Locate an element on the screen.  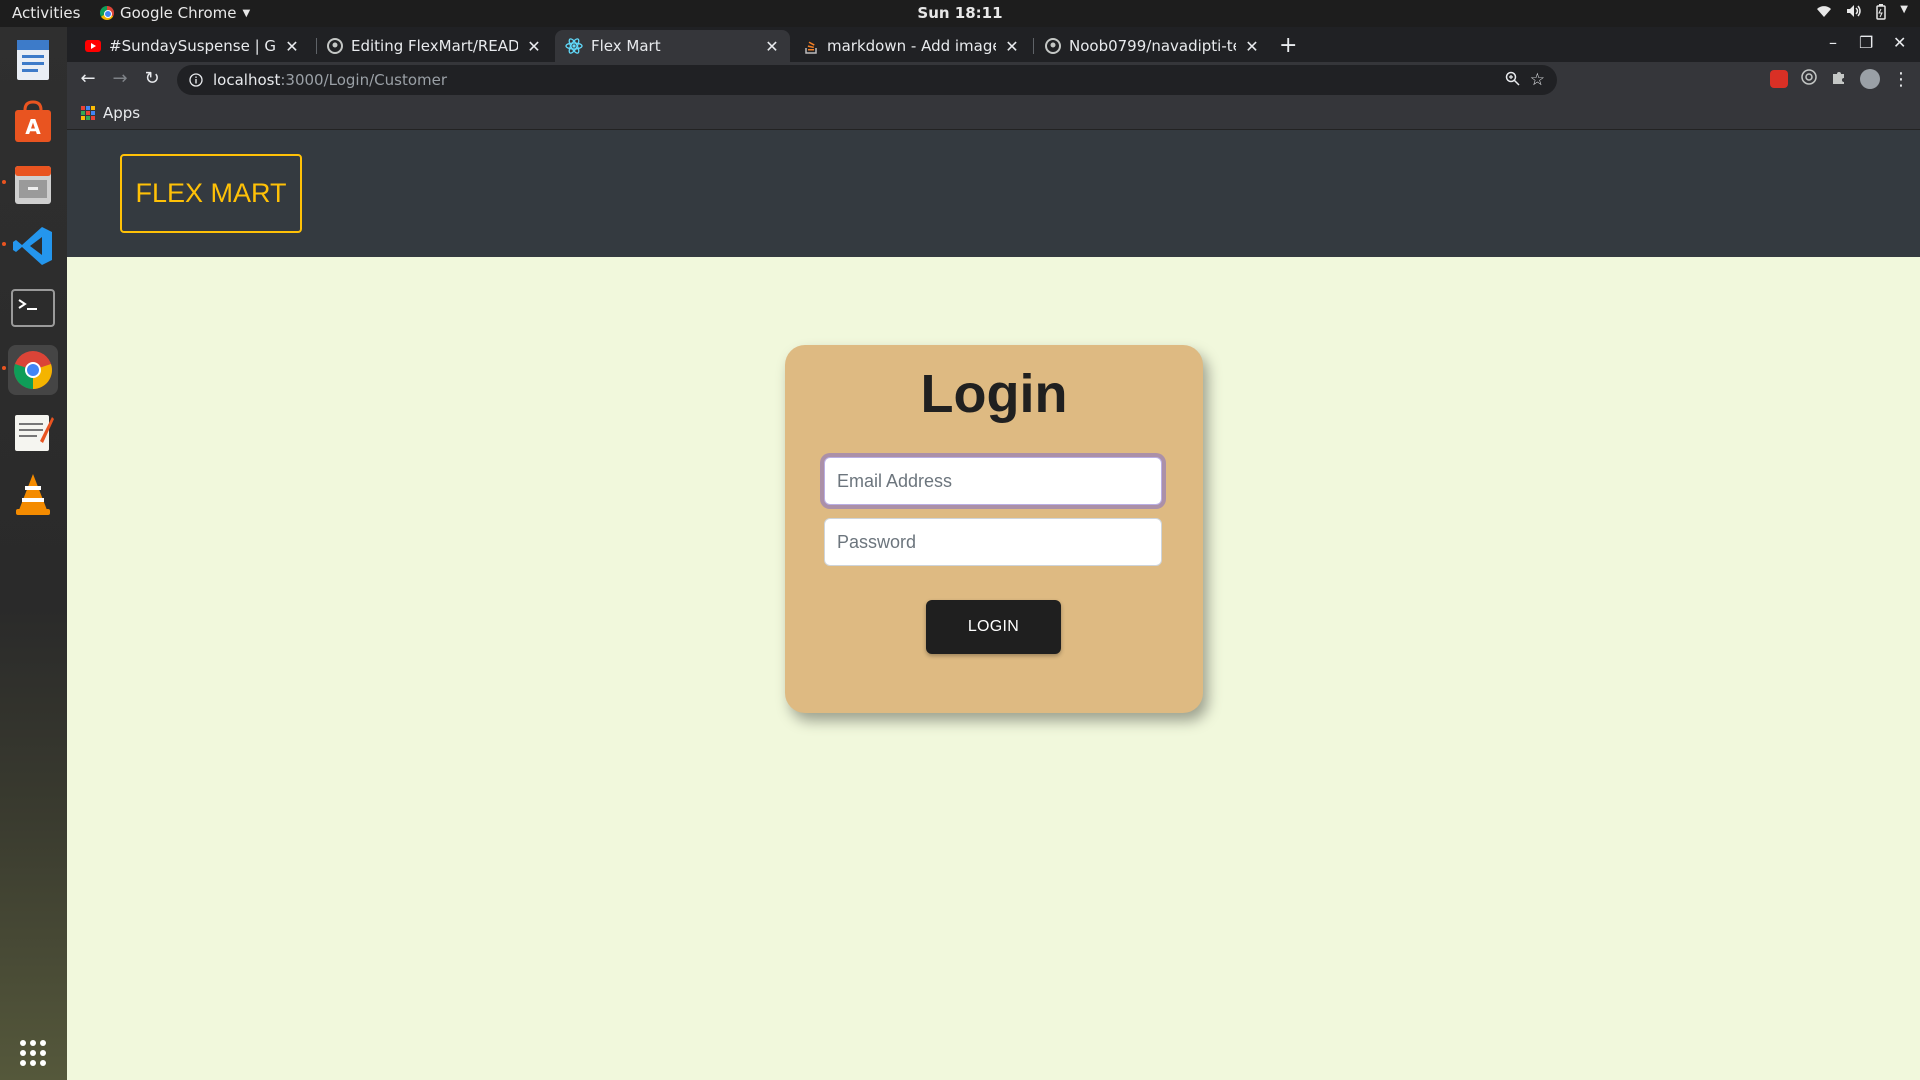
puzzle-icon is located at coordinates (1839, 79).